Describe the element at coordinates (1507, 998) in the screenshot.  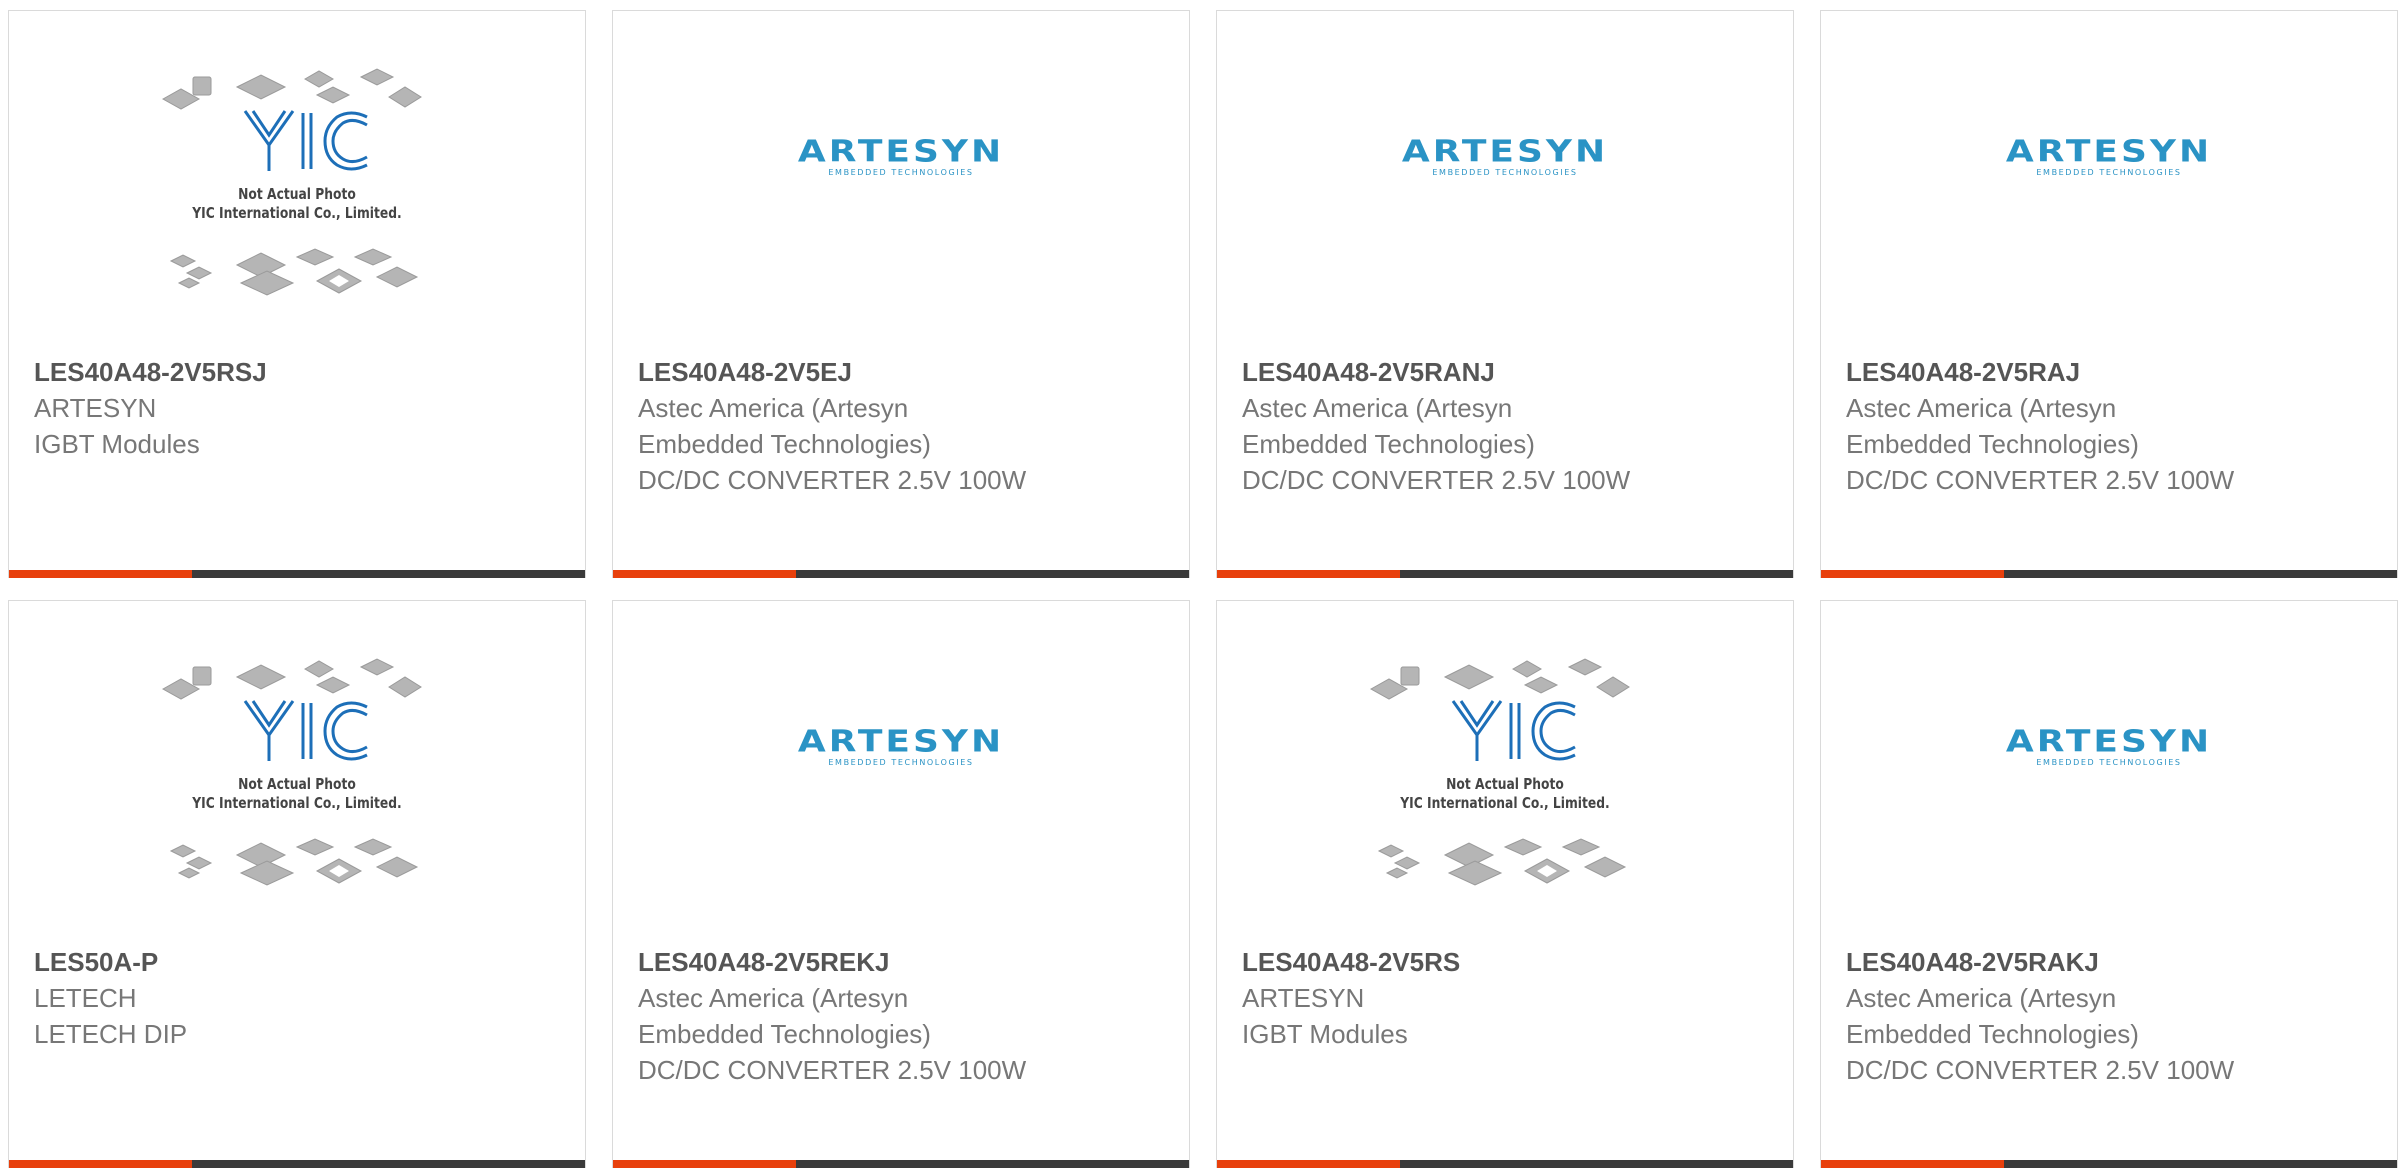
I see `product-info: LES40A48-2V5RS ARTESYN IGBT Modules` at that location.